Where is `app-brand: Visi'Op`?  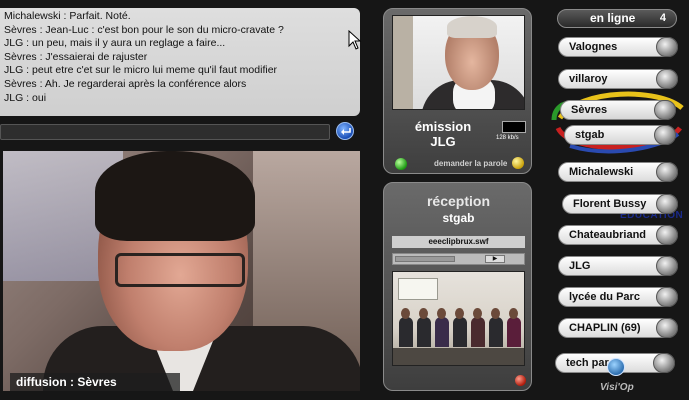
app-brand: Visi'Op is located at coordinates (617, 387).